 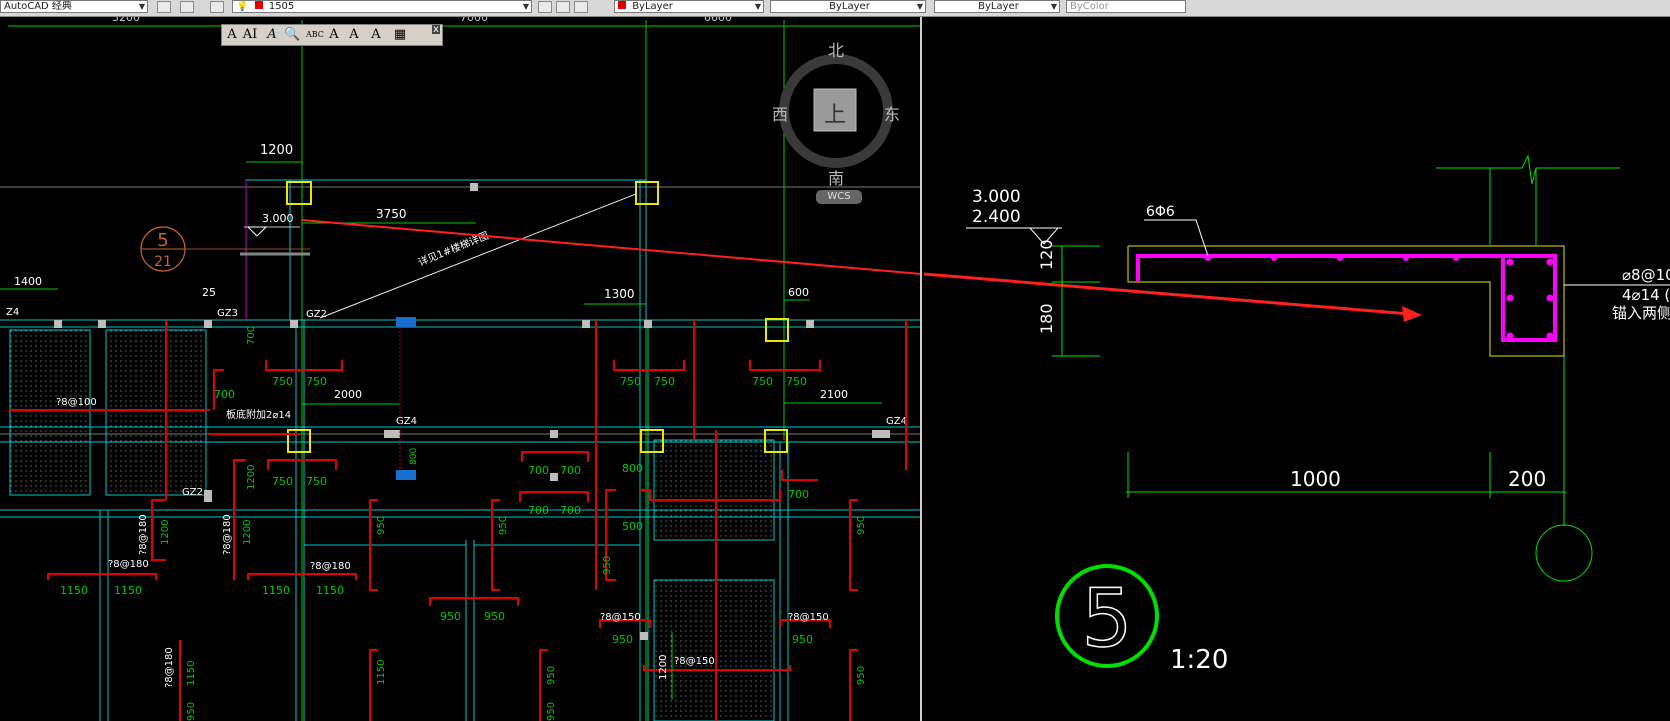 What do you see at coordinates (232, 35) in the screenshot?
I see `text-style-button: A` at bounding box center [232, 35].